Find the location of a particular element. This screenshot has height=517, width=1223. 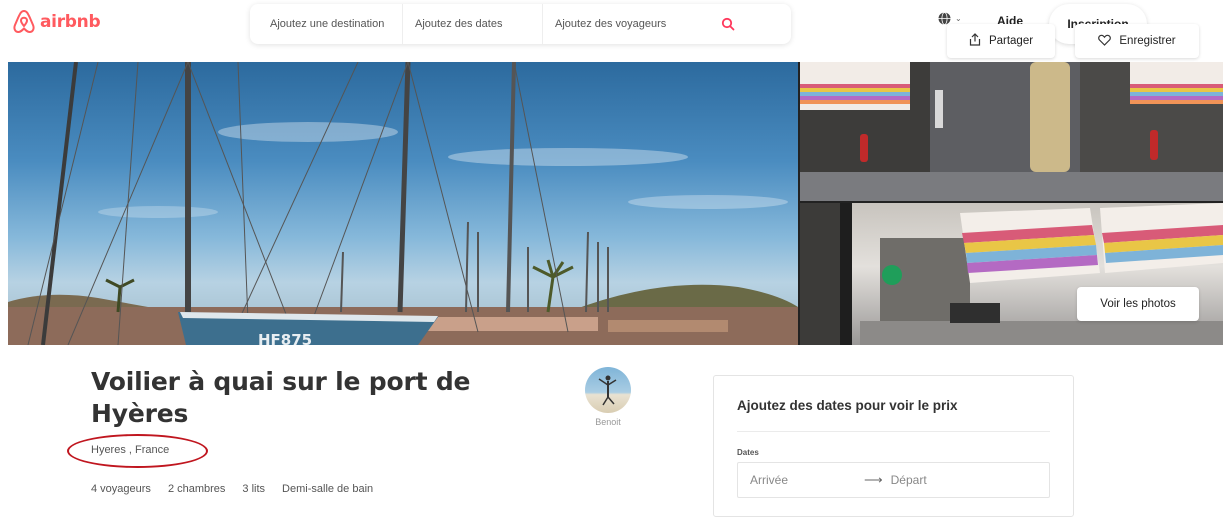

chevron-down-icon: ⌄ is located at coordinates (958, 18).